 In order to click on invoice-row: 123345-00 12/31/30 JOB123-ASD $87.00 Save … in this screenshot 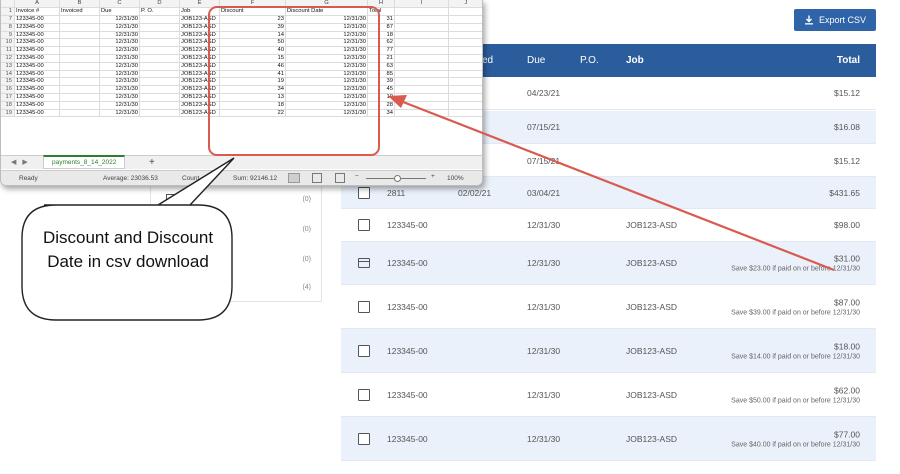, I will do `click(608, 307)`.